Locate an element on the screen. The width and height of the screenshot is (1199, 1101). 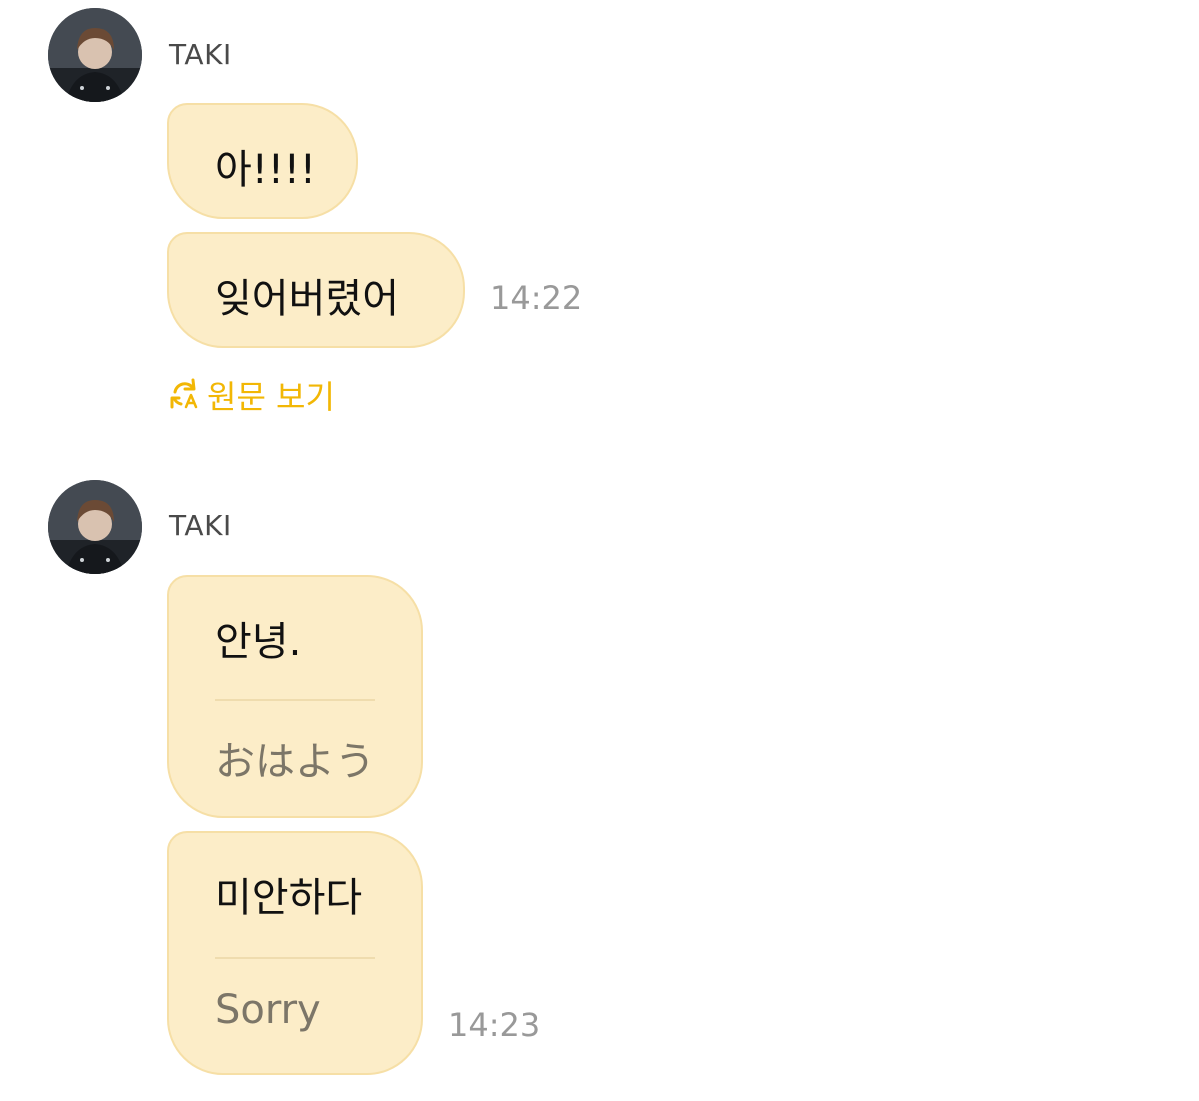
message-time: 14:22 is located at coordinates (536, 298).